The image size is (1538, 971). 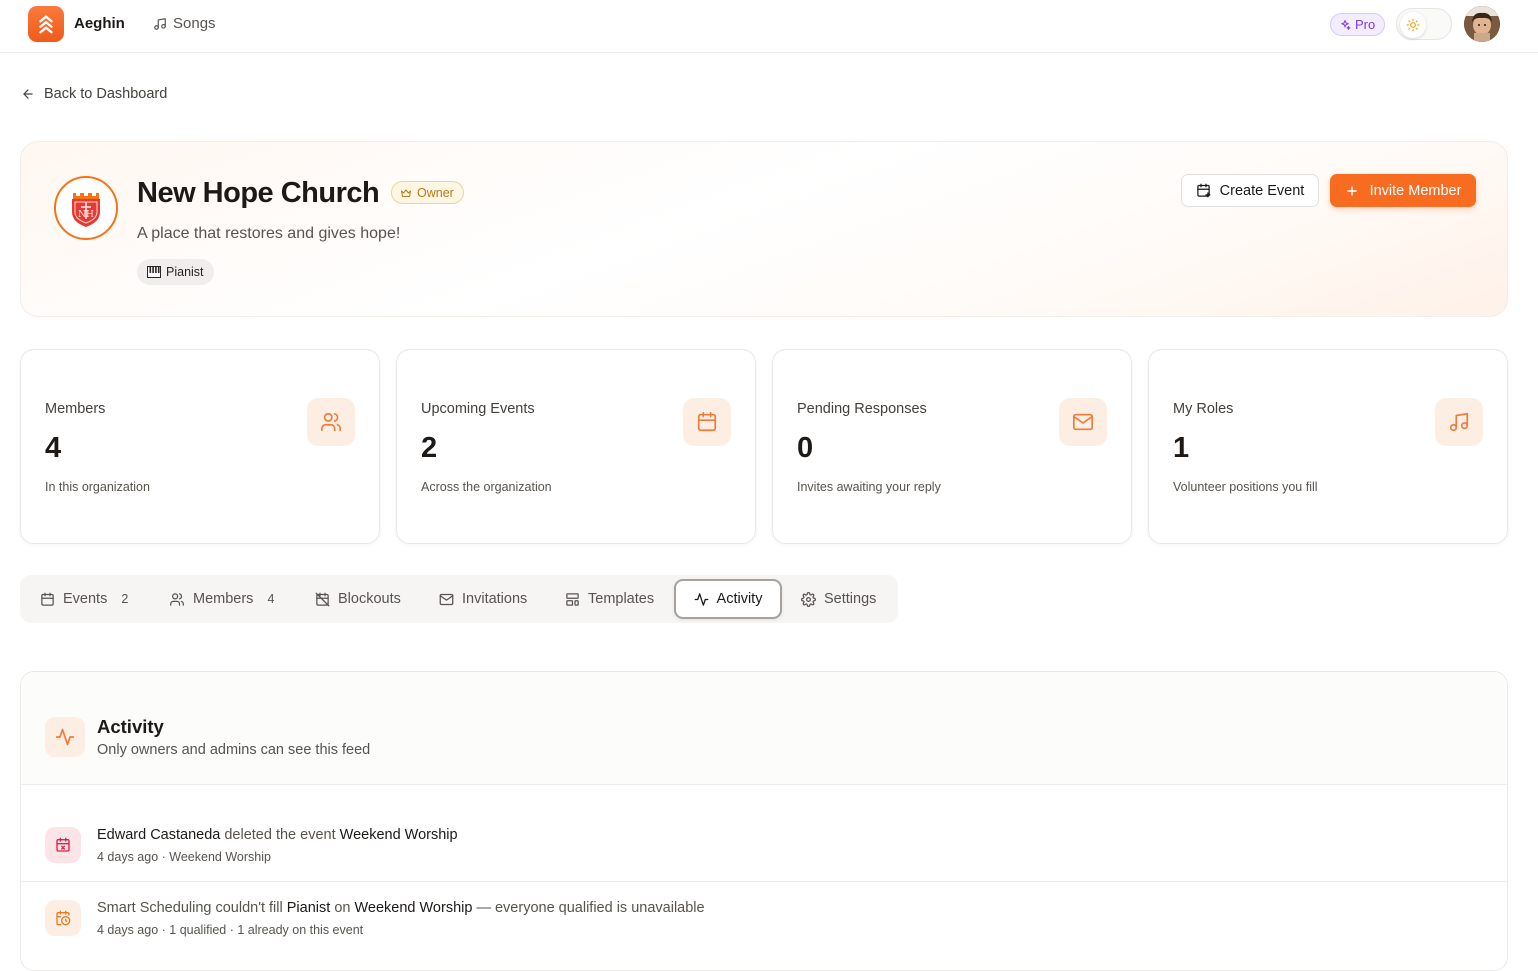 What do you see at coordinates (1181, 448) in the screenshot?
I see `stat-value: 1` at bounding box center [1181, 448].